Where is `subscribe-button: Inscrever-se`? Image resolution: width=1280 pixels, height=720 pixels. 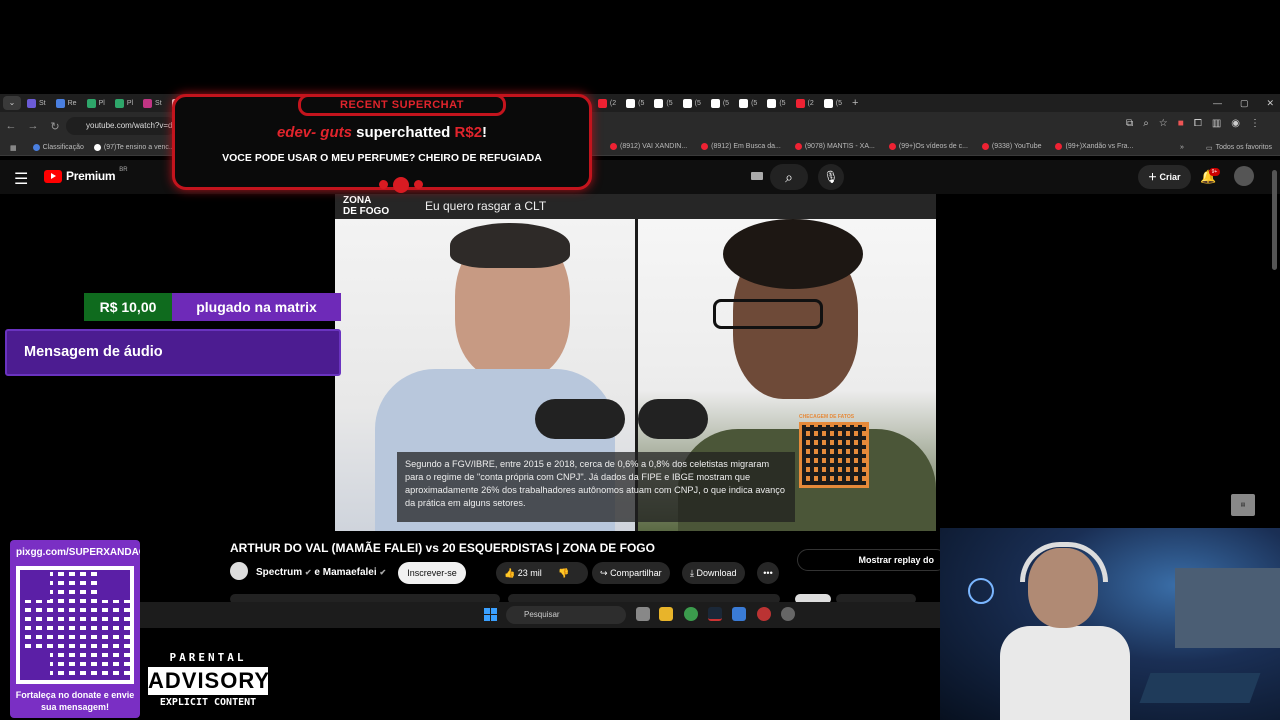 subscribe-button: Inscrever-se is located at coordinates (432, 573).